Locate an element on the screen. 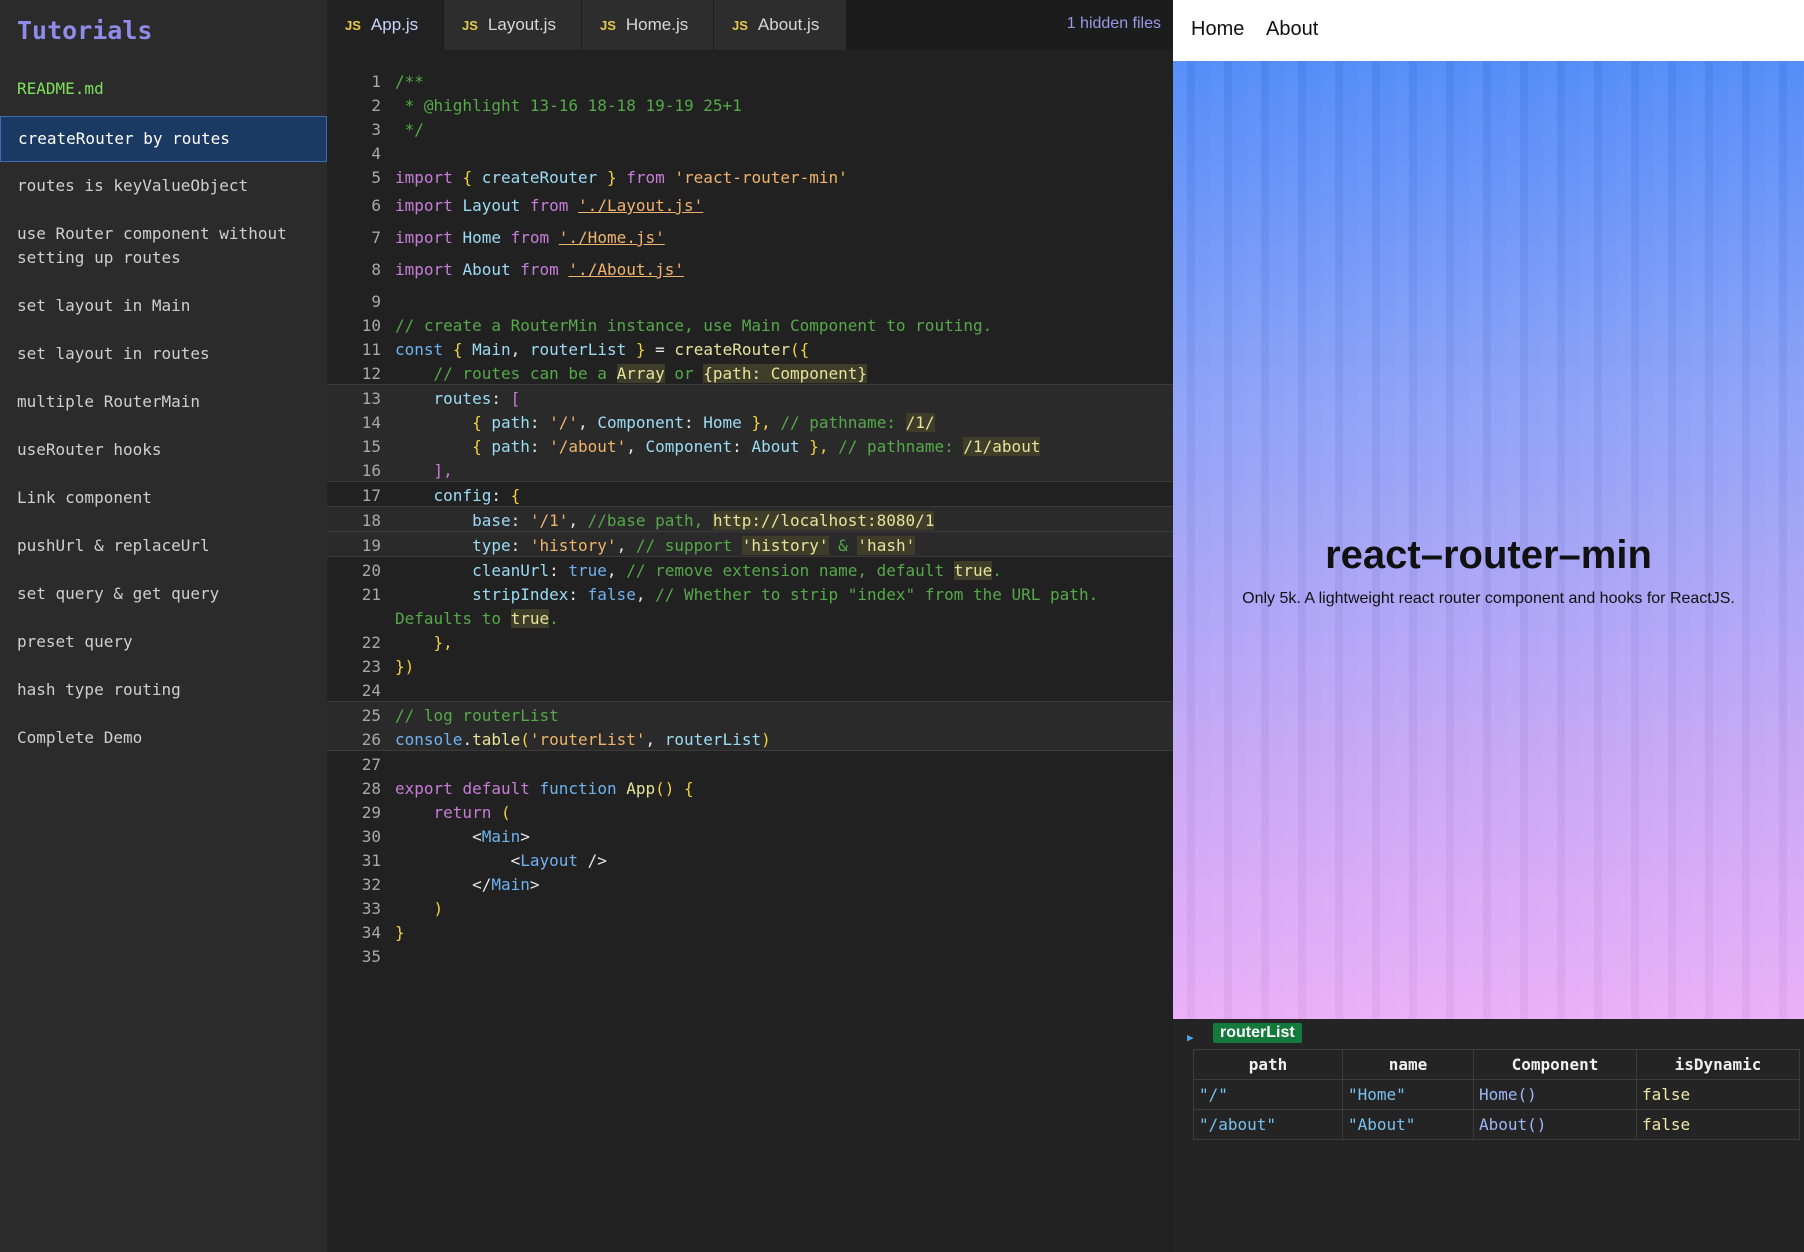 The height and width of the screenshot is (1252, 1804). tab-app-js: JS App.js is located at coordinates (385, 25).